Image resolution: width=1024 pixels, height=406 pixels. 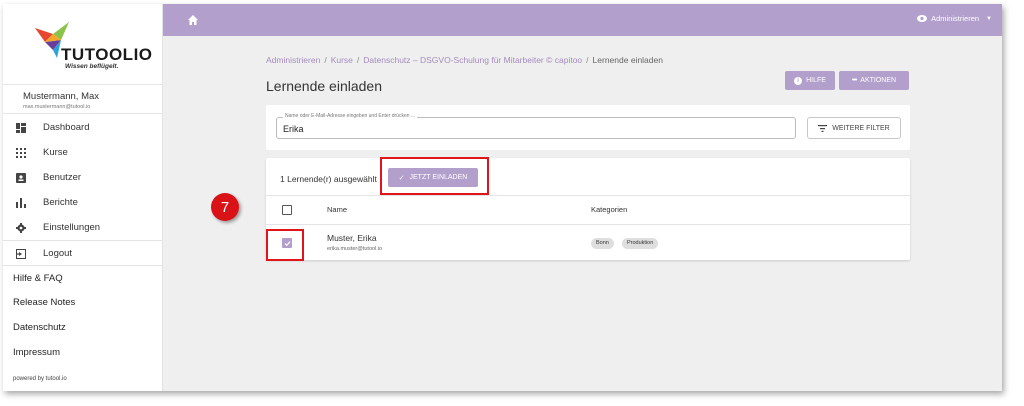 I want to click on logout-icon, so click(x=21, y=253).